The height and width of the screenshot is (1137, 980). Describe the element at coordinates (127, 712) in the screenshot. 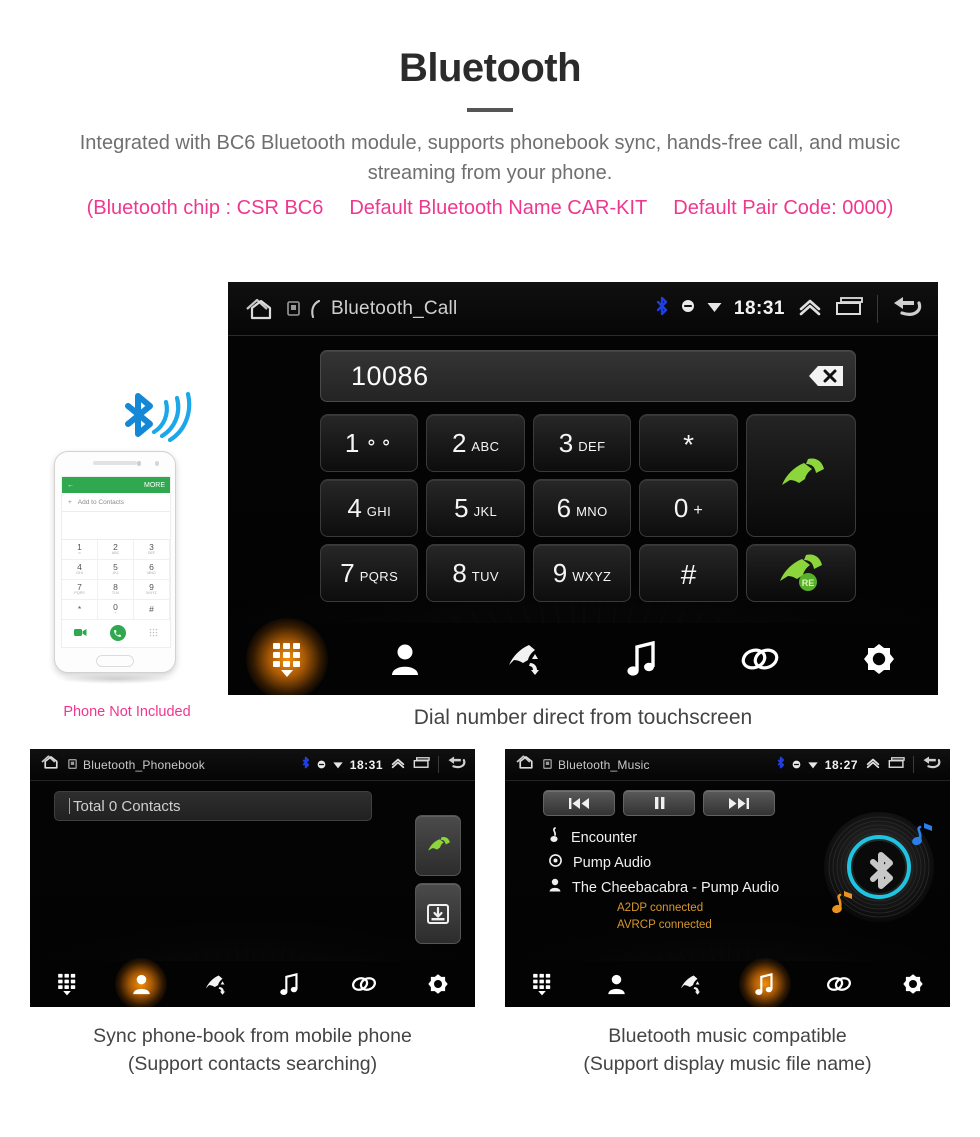

I see `phone-not-included-note: Phone Not Included` at that location.